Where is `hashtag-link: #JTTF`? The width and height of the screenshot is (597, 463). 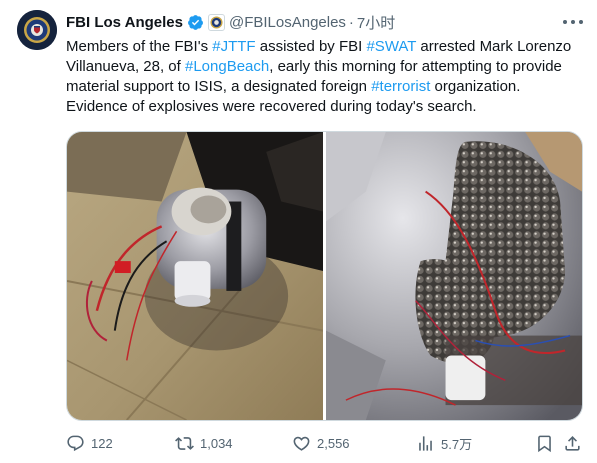
hashtag-link: #JTTF is located at coordinates (233, 46).